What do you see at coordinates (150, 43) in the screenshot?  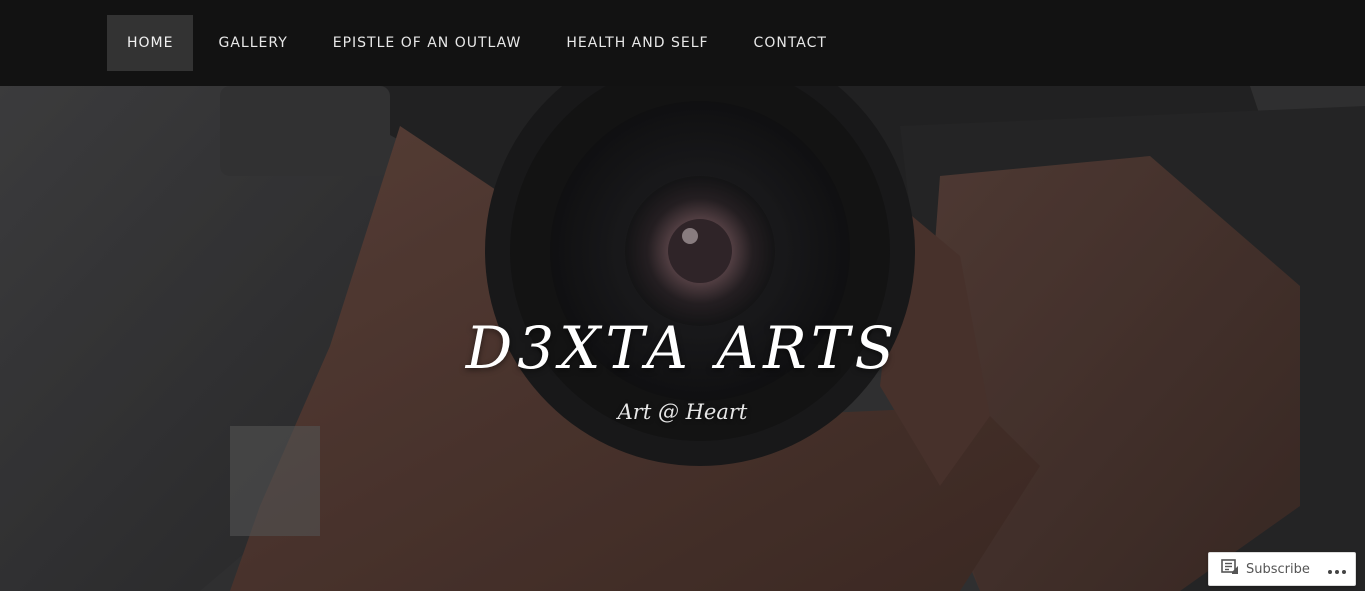 I see `nav-item-home: HOME` at bounding box center [150, 43].